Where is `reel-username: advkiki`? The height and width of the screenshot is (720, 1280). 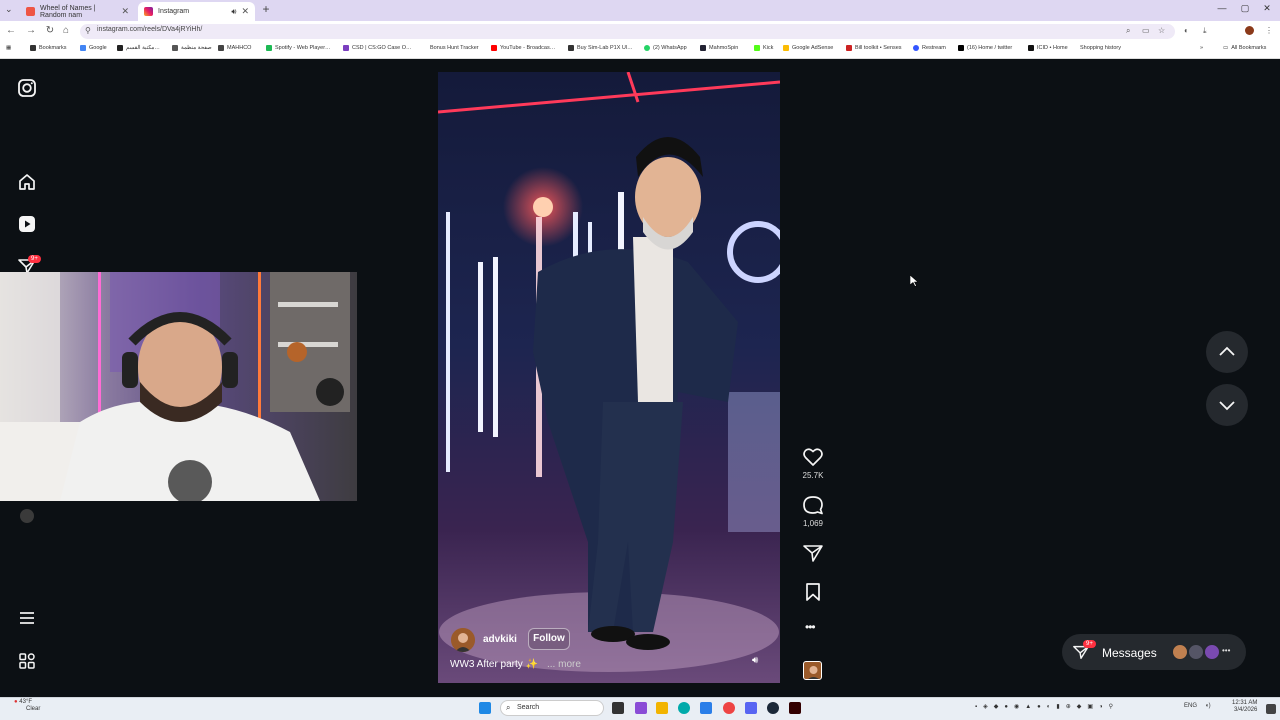 reel-username: advkiki is located at coordinates (500, 639).